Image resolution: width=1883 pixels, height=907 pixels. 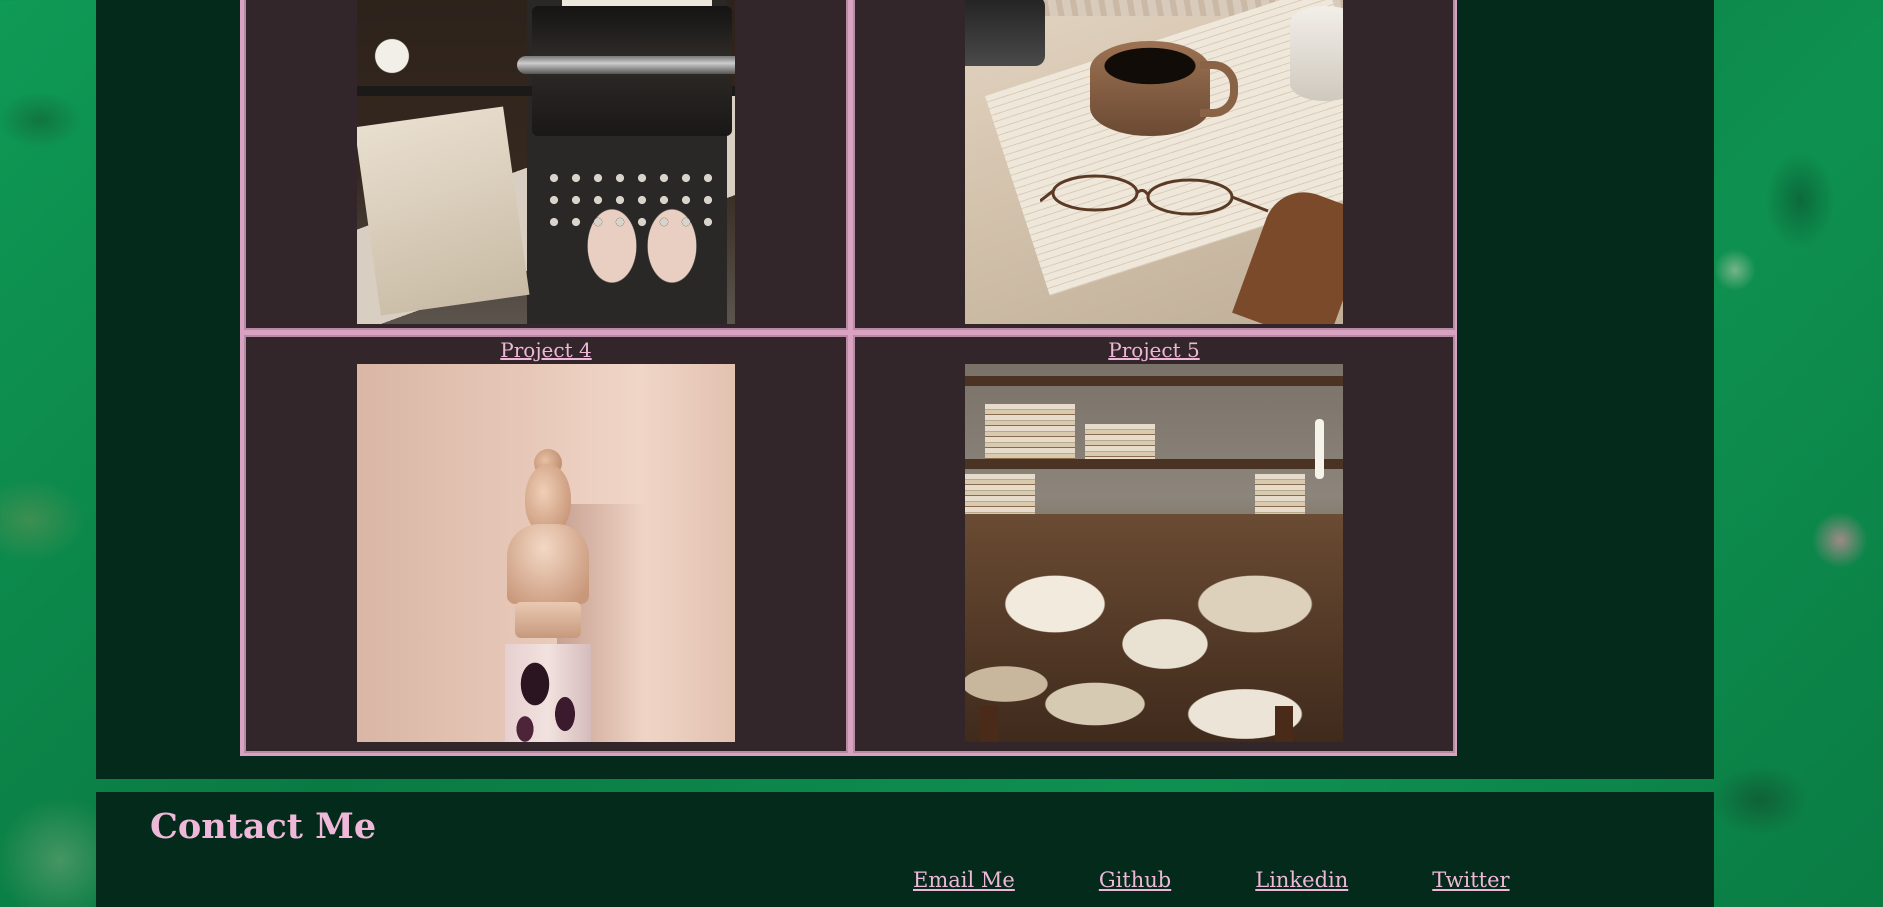 What do you see at coordinates (1154, 195) in the screenshot?
I see `glasses-graphic` at bounding box center [1154, 195].